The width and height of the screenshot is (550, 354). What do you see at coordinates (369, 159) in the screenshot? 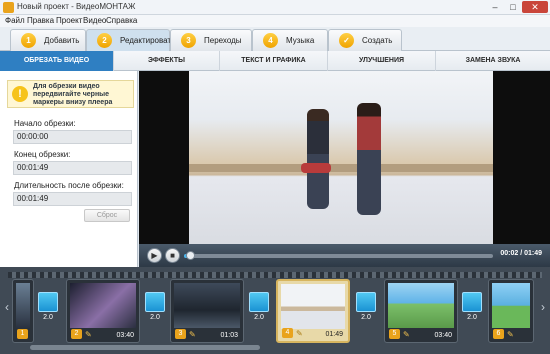
I see `skater-figure-right` at bounding box center [369, 159].